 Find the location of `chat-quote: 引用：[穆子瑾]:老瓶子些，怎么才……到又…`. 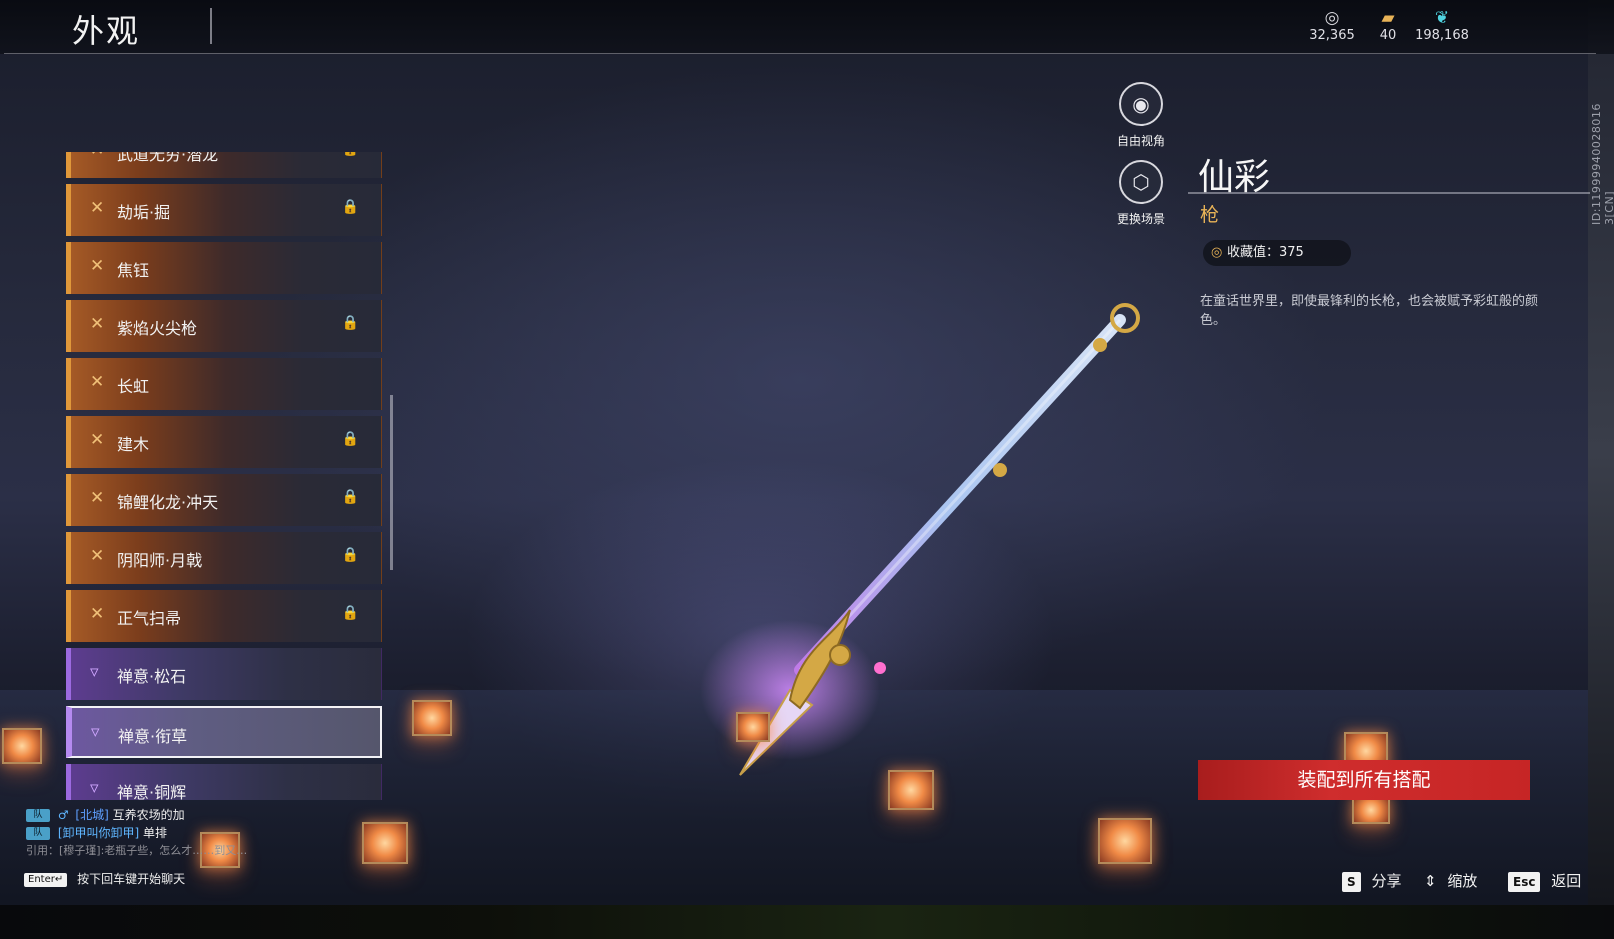

chat-quote: 引用：[穆子瑾]:老瓶子些，怎么才……到又… is located at coordinates (137, 850).